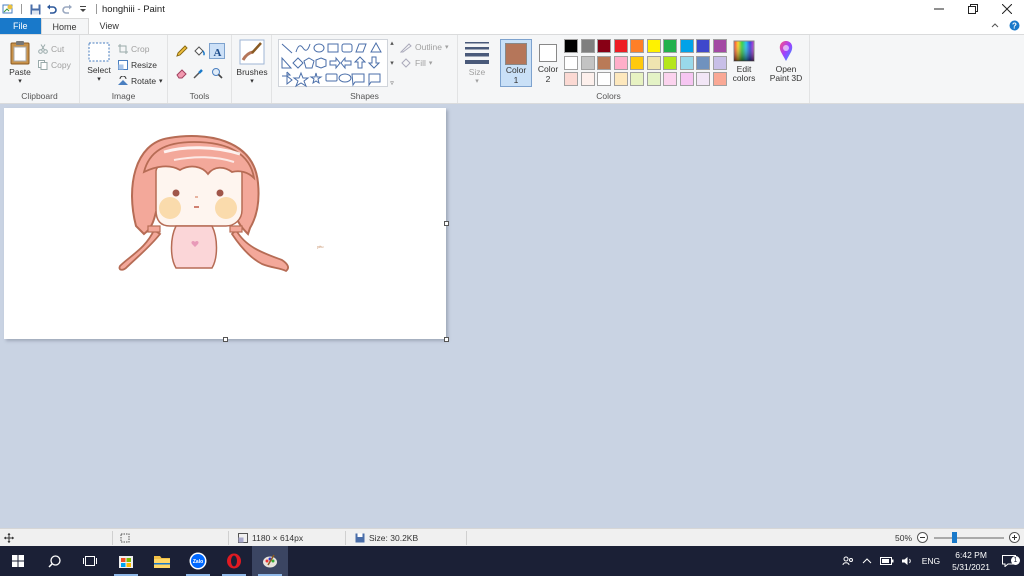 The width and height of the screenshot is (1024, 576). I want to click on zoom-in-button, so click(1014, 537).